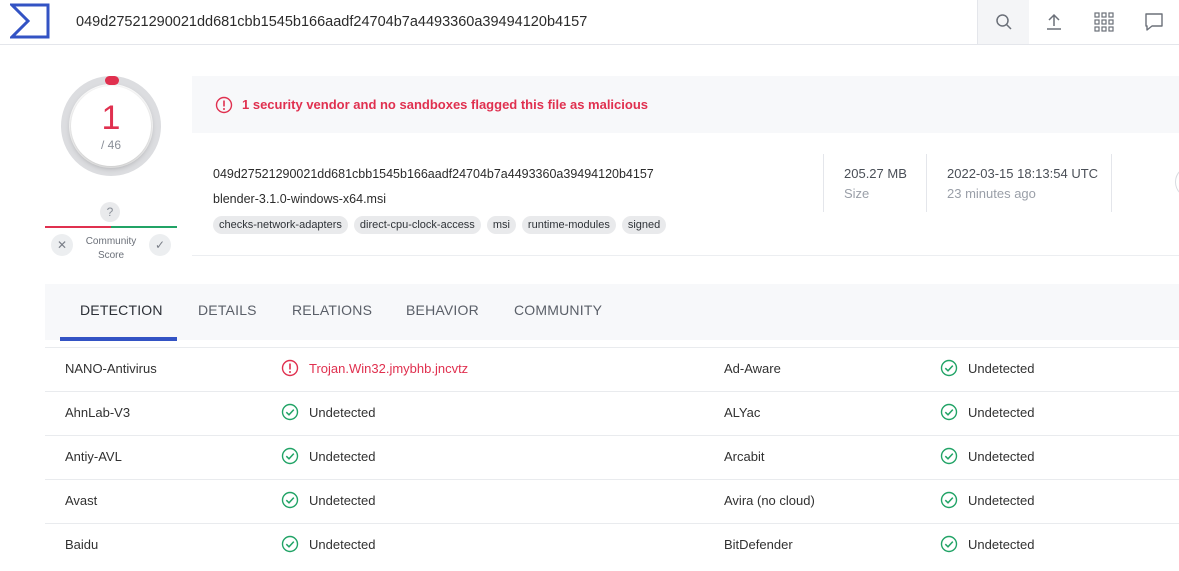 This screenshot has height=571, width=1179. What do you see at coordinates (644, 225) in the screenshot?
I see `tag: signed` at bounding box center [644, 225].